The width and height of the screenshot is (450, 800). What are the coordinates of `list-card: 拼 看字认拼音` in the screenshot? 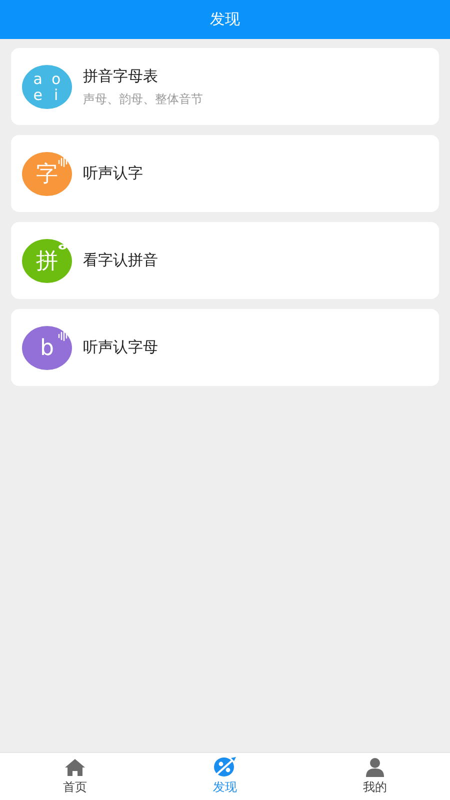 It's located at (225, 260).